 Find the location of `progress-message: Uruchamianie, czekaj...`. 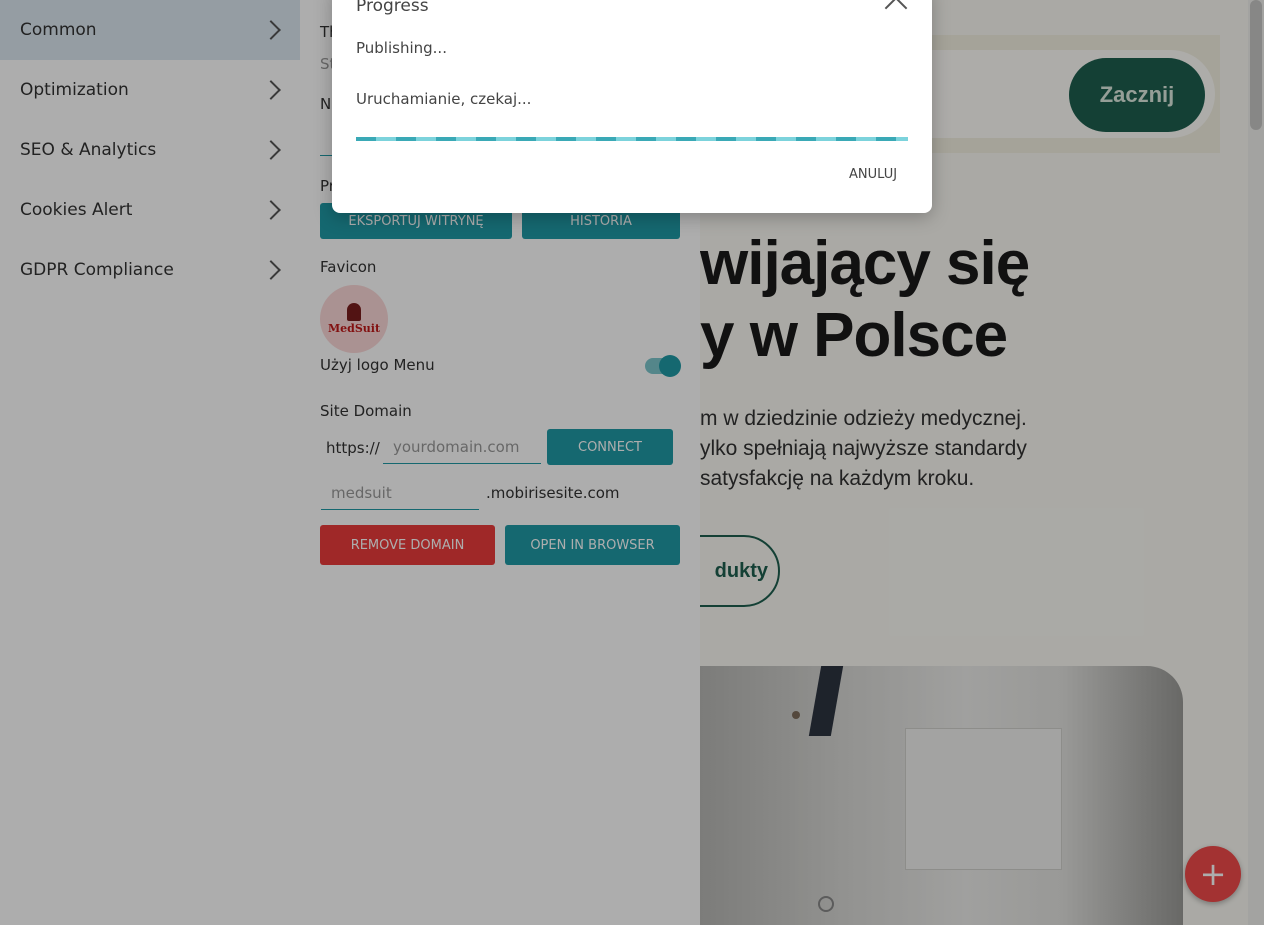

progress-message: Uruchamianie, czekaj... is located at coordinates (444, 99).